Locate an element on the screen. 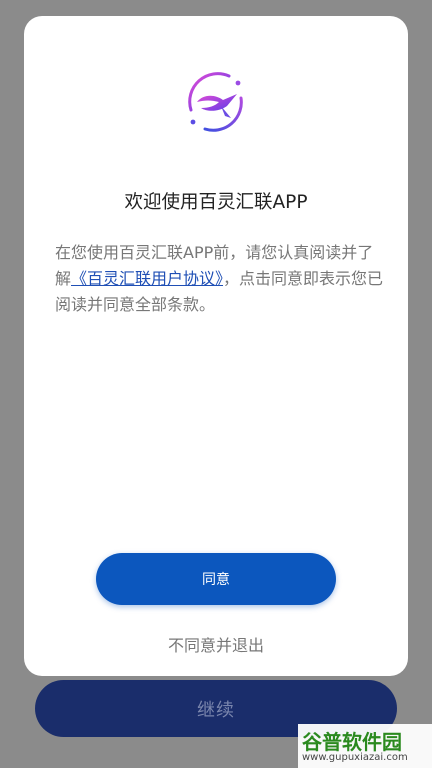  agree-button-label: 同意 is located at coordinates (216, 580).